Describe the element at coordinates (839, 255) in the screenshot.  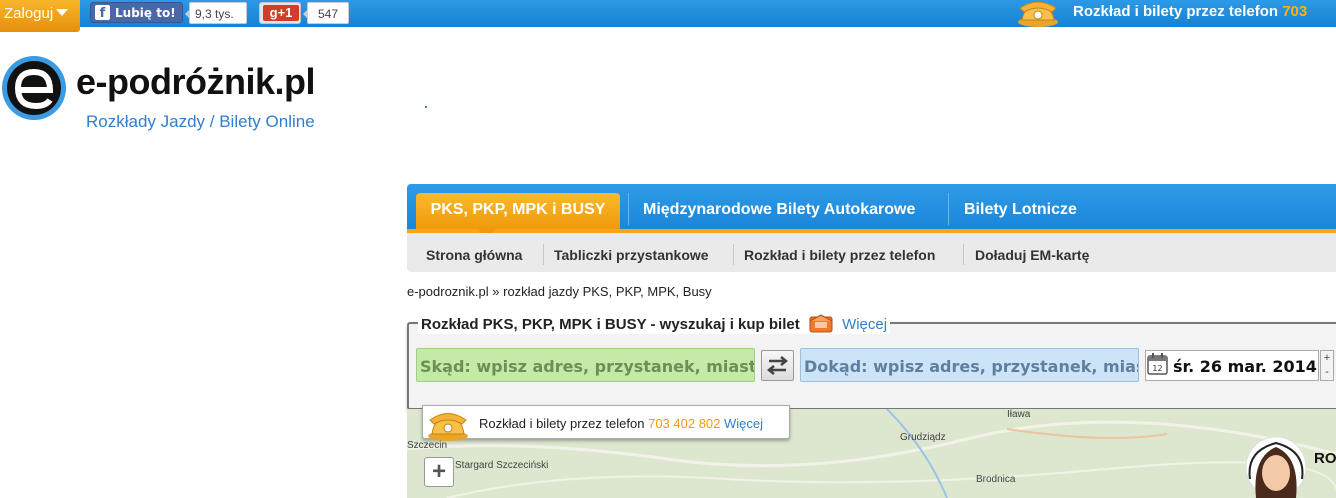
I see `subnav-phone-tickets: Rozkład i bilety przez telefon` at that location.